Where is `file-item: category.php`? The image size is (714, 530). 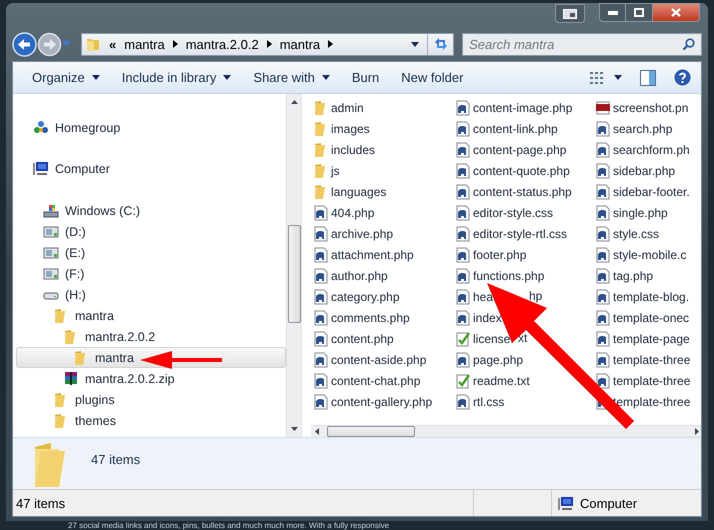 file-item: category.php is located at coordinates (356, 297).